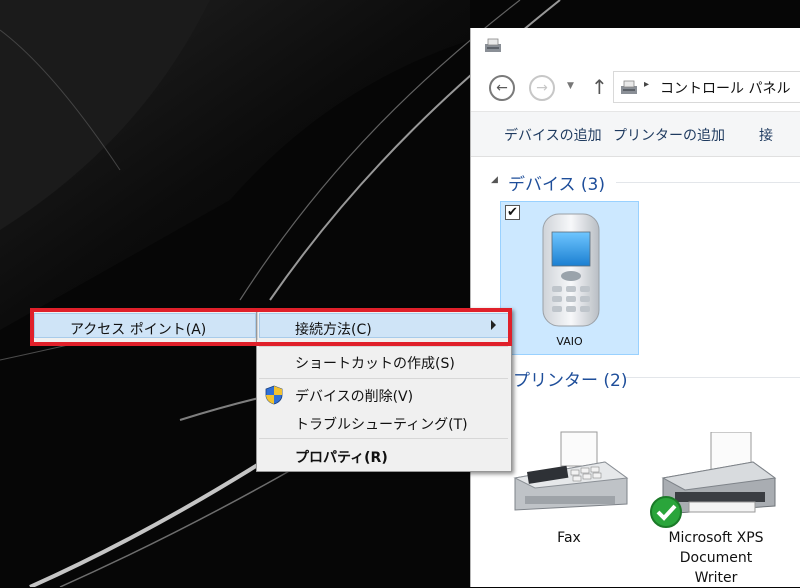  I want to click on menu-item-create-shortcut: ショートカットの作成(S), so click(375, 363).